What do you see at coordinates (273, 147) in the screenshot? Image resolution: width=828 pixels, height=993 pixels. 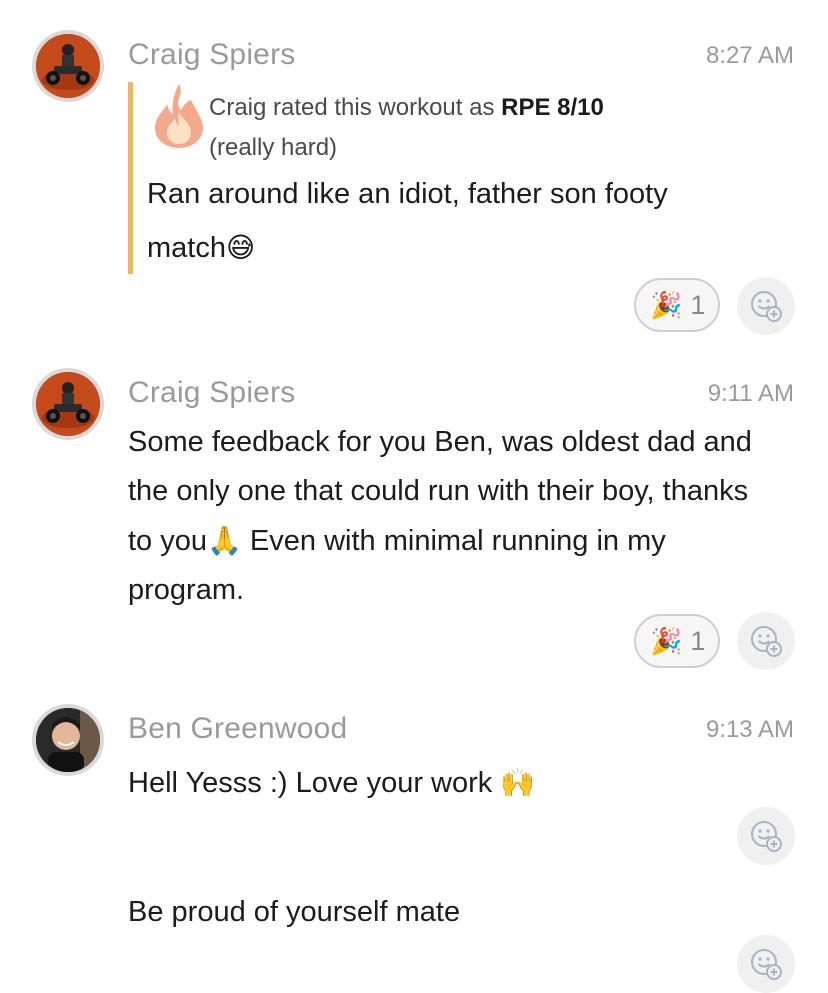 I see `rpe-description: (really hard)` at bounding box center [273, 147].